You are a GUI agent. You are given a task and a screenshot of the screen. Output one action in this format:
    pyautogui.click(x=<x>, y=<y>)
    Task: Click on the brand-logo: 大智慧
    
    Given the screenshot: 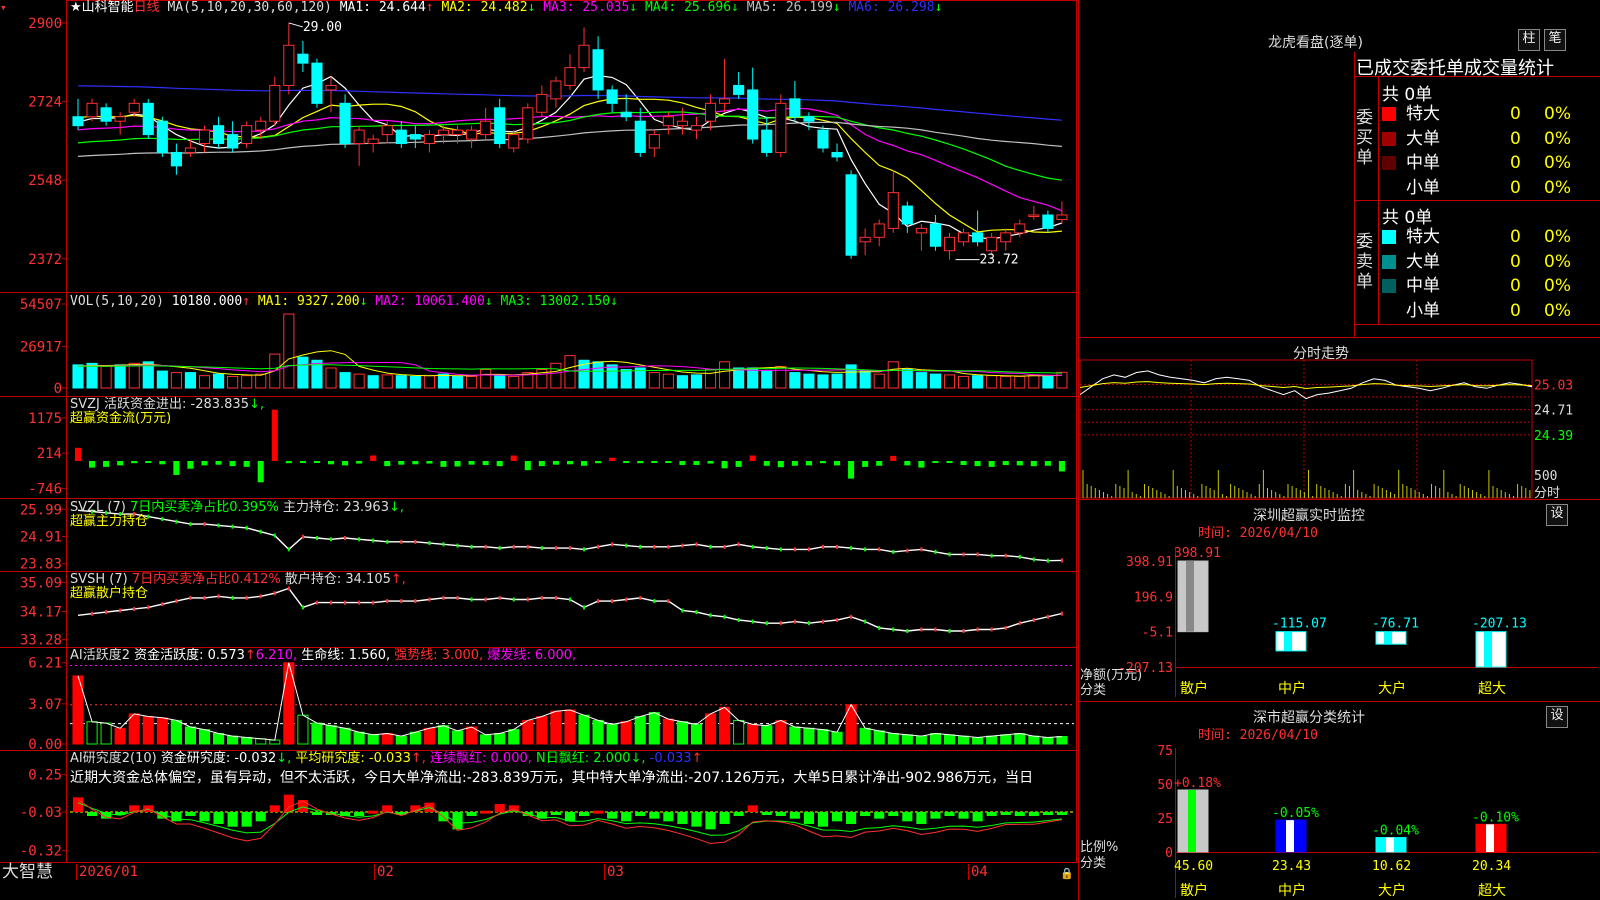 What is the action you would take?
    pyautogui.click(x=27, y=872)
    